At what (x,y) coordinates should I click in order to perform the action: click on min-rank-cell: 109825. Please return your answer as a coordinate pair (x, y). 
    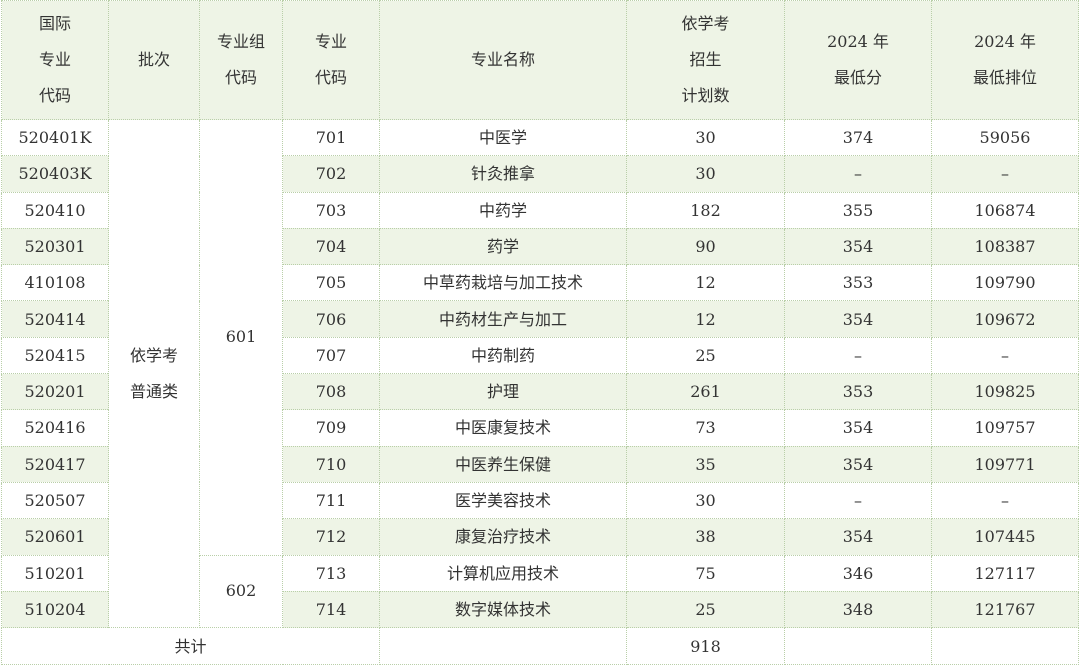
    Looking at the image, I should click on (1005, 392).